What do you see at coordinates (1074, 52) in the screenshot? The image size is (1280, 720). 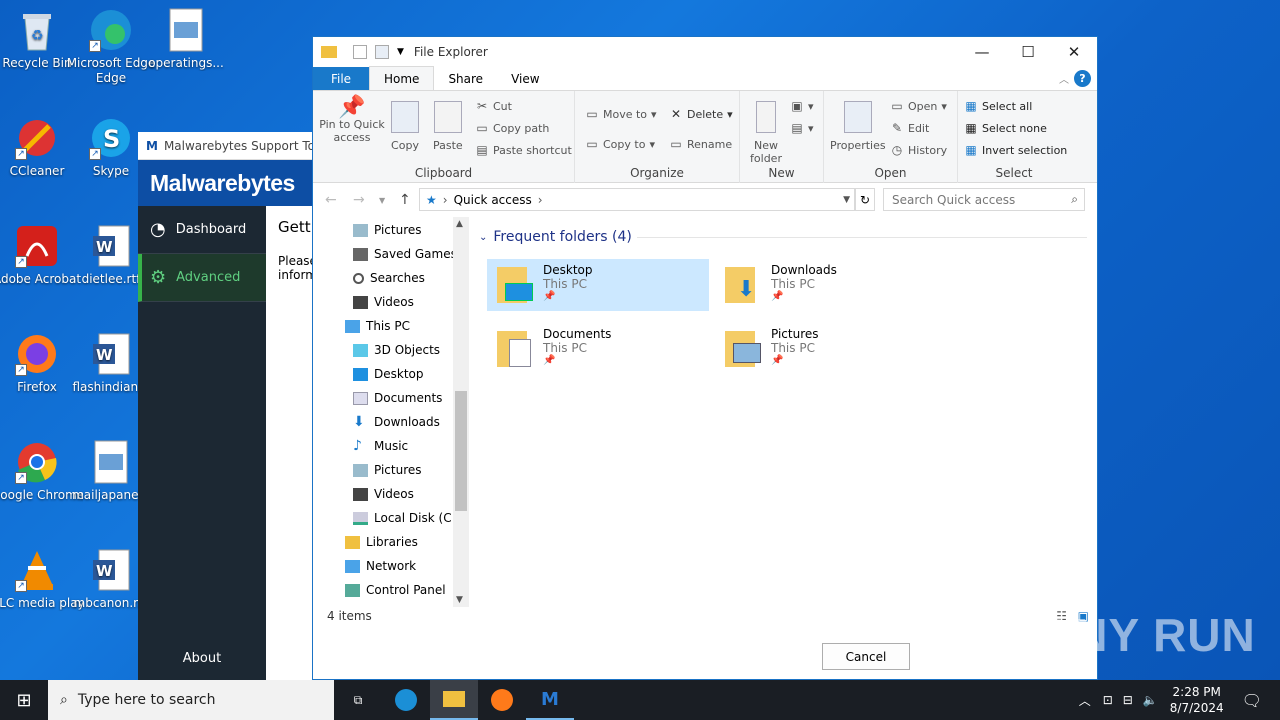 I see `close-icon: ✕` at bounding box center [1074, 52].